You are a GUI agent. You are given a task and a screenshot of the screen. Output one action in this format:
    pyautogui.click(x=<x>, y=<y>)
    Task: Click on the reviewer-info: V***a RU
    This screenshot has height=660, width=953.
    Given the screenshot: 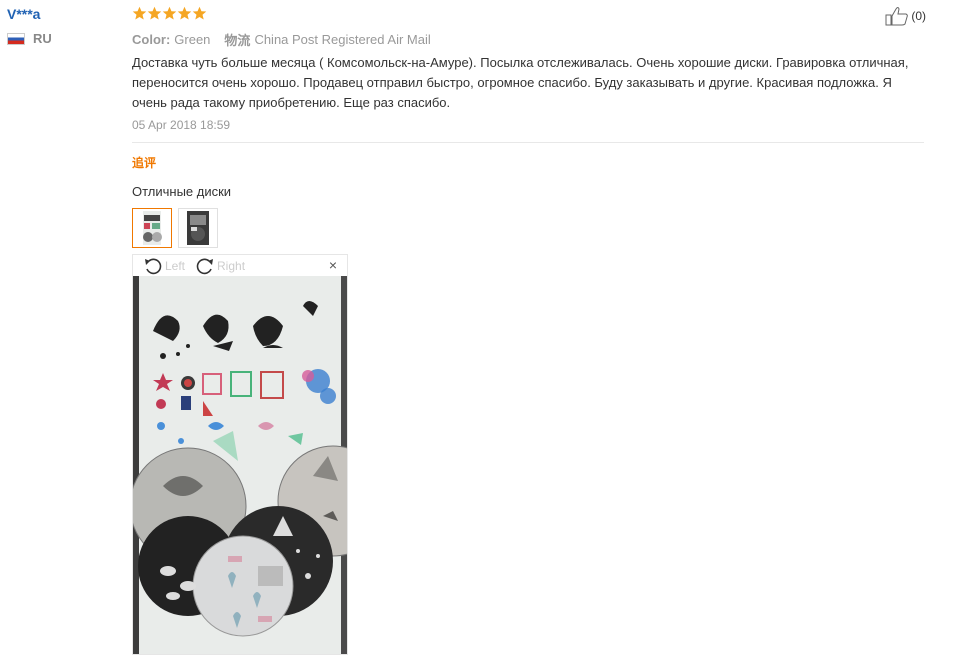 What is the action you would take?
    pyautogui.click(x=62, y=26)
    